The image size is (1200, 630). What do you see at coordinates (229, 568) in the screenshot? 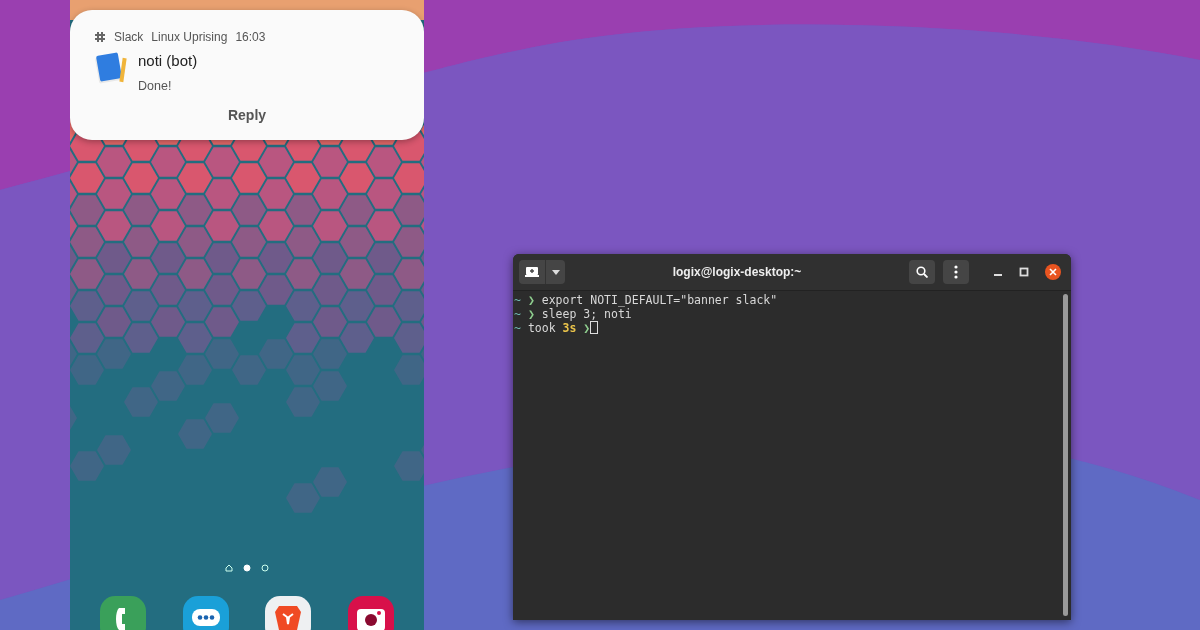
I see `home-page-indicator-icon` at bounding box center [229, 568].